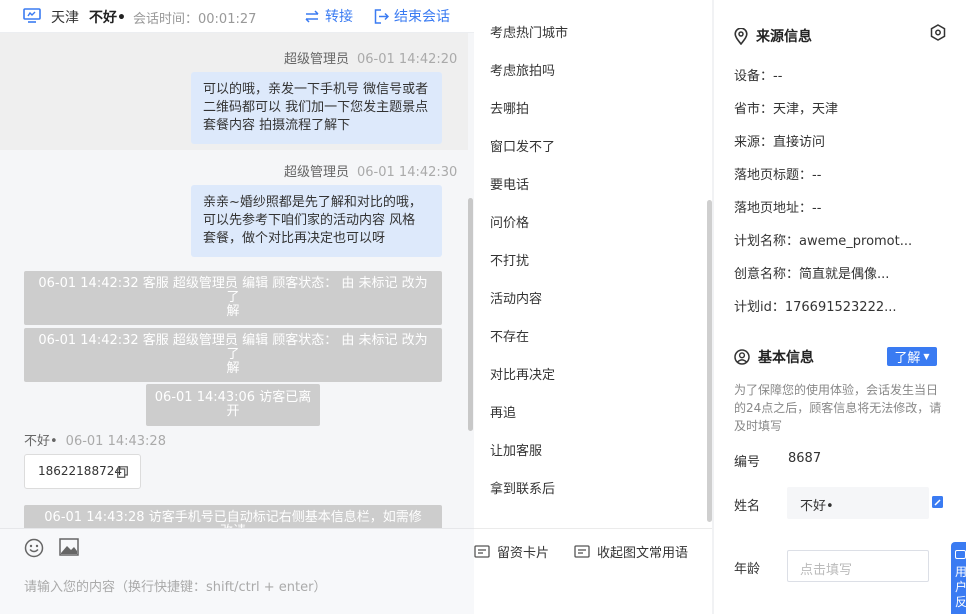 Image resolution: width=966 pixels, height=614 pixels. I want to click on message-line: 套餐内容 拍摄流程了解下, so click(277, 125).